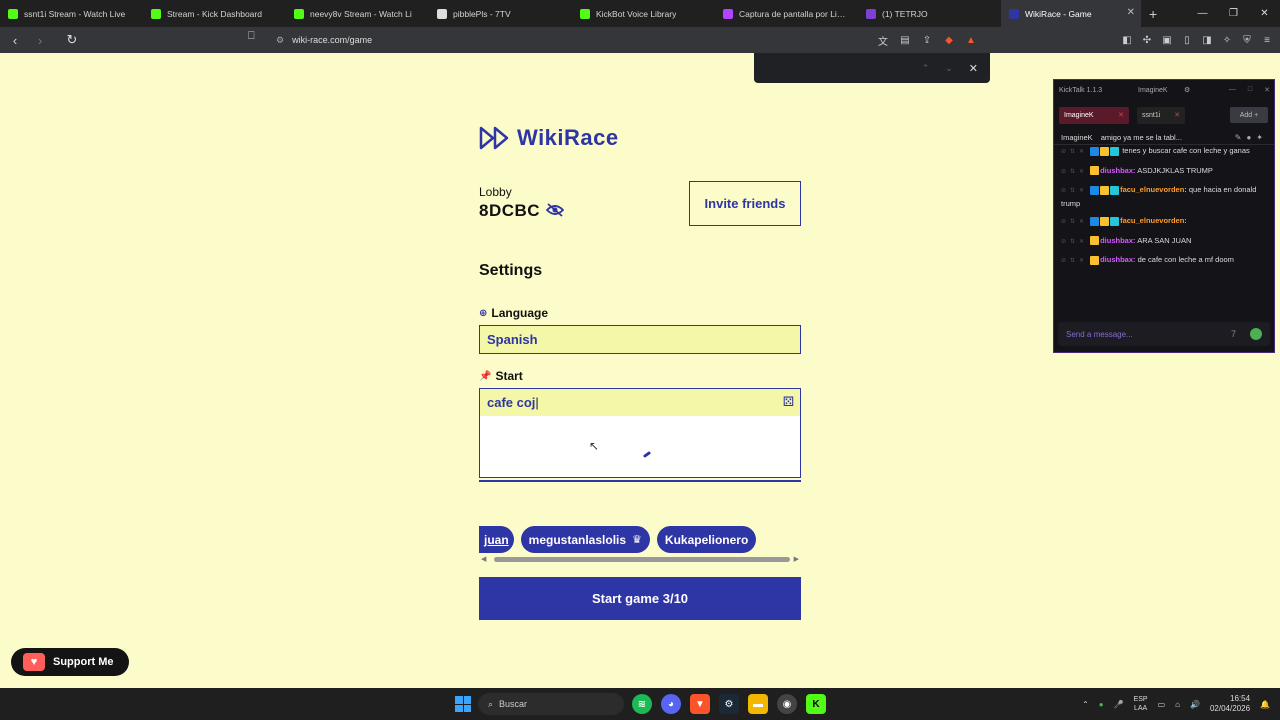 The width and height of the screenshot is (1280, 720). What do you see at coordinates (640, 339) in the screenshot?
I see `language-select: Spanish` at bounding box center [640, 339].